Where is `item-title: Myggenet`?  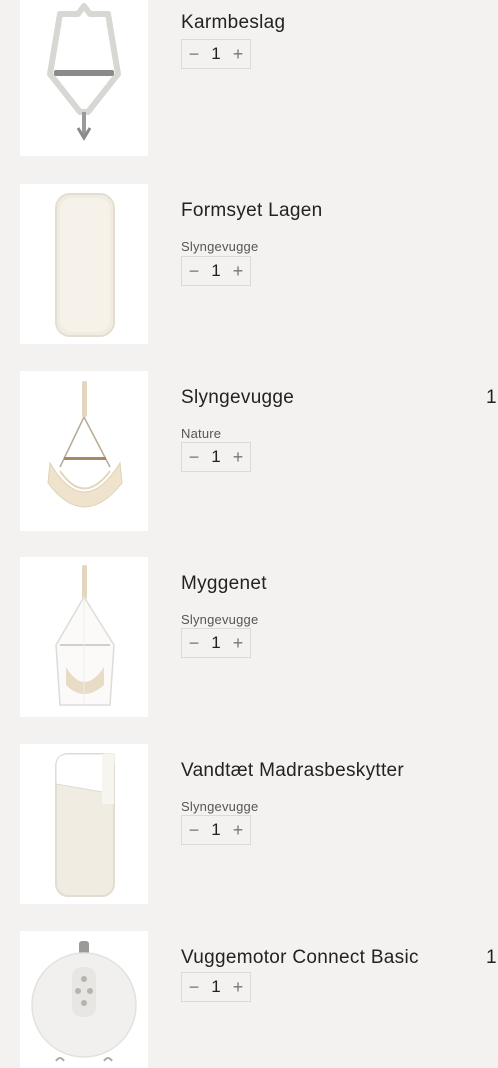
item-title: Myggenet is located at coordinates (224, 584).